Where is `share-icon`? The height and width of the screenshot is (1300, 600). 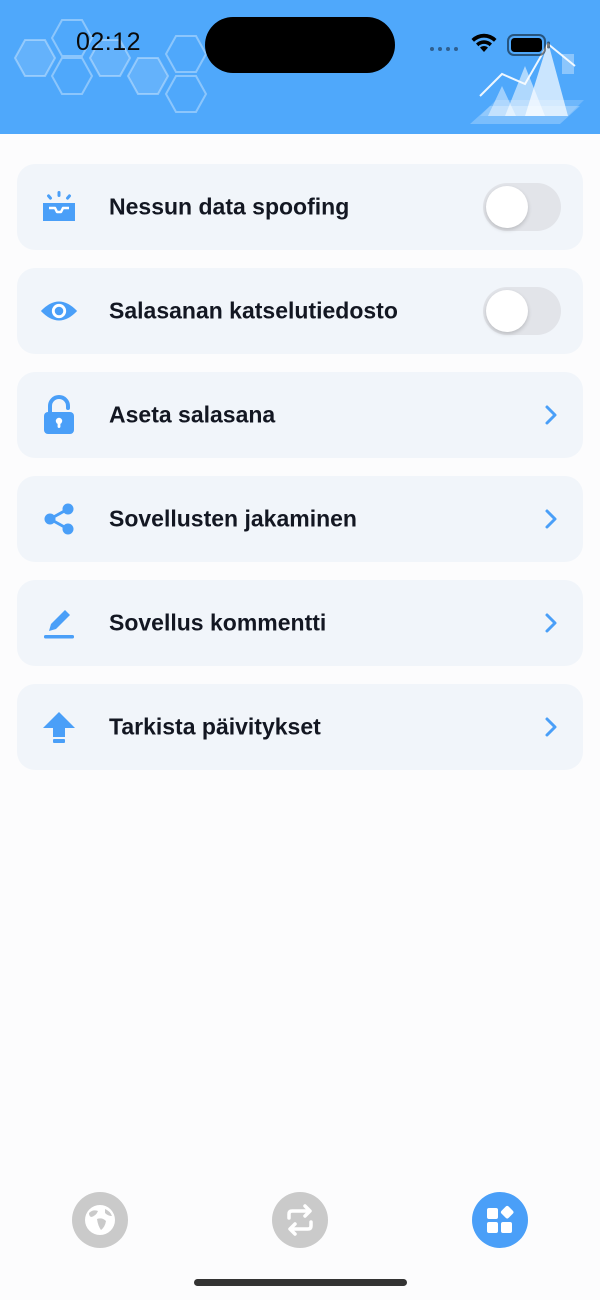 share-icon is located at coordinates (59, 519).